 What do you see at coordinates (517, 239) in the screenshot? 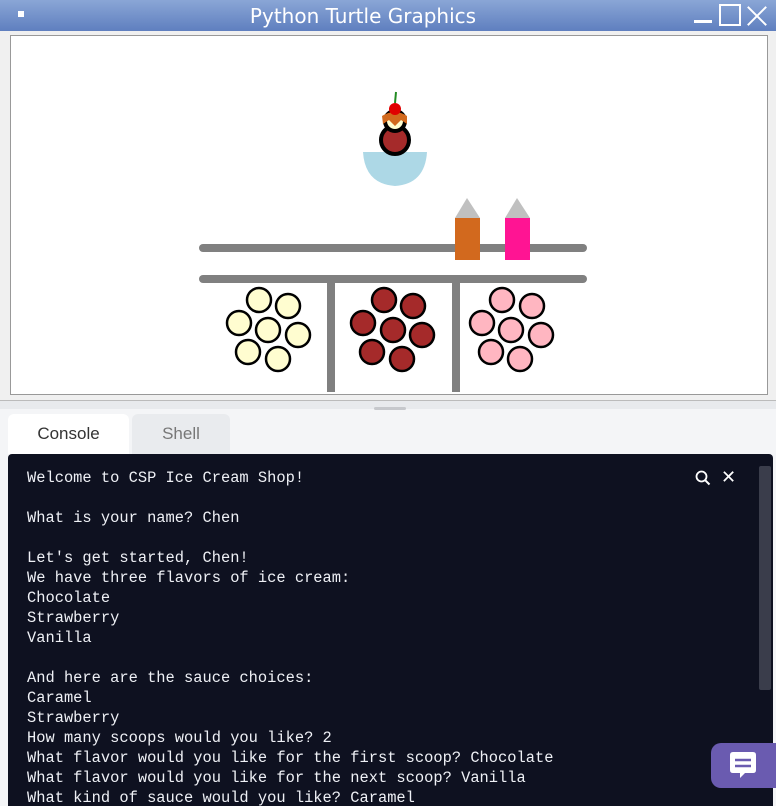
I see `strawberry-sauce-bottle` at bounding box center [517, 239].